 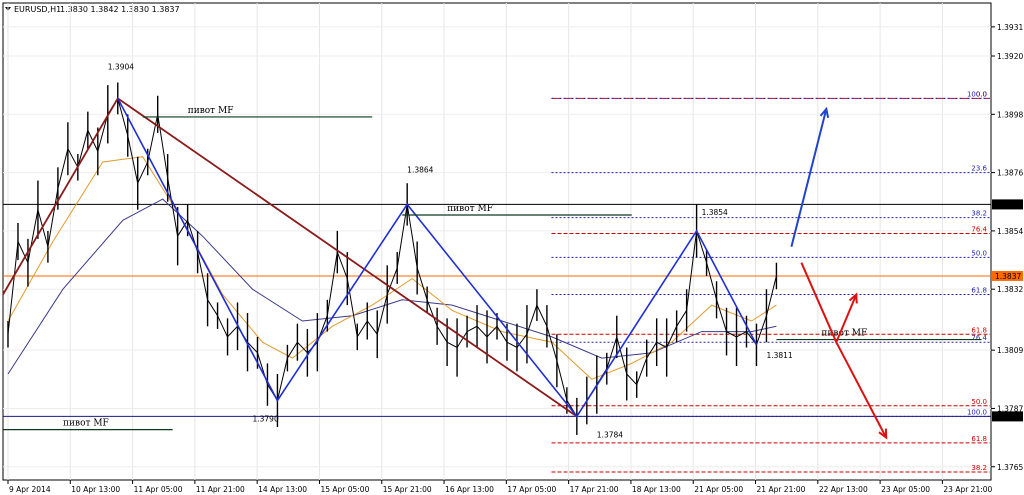 What do you see at coordinates (1008, 416) in the screenshot?
I see `level-1784-tag-label: 1.3784` at bounding box center [1008, 416].